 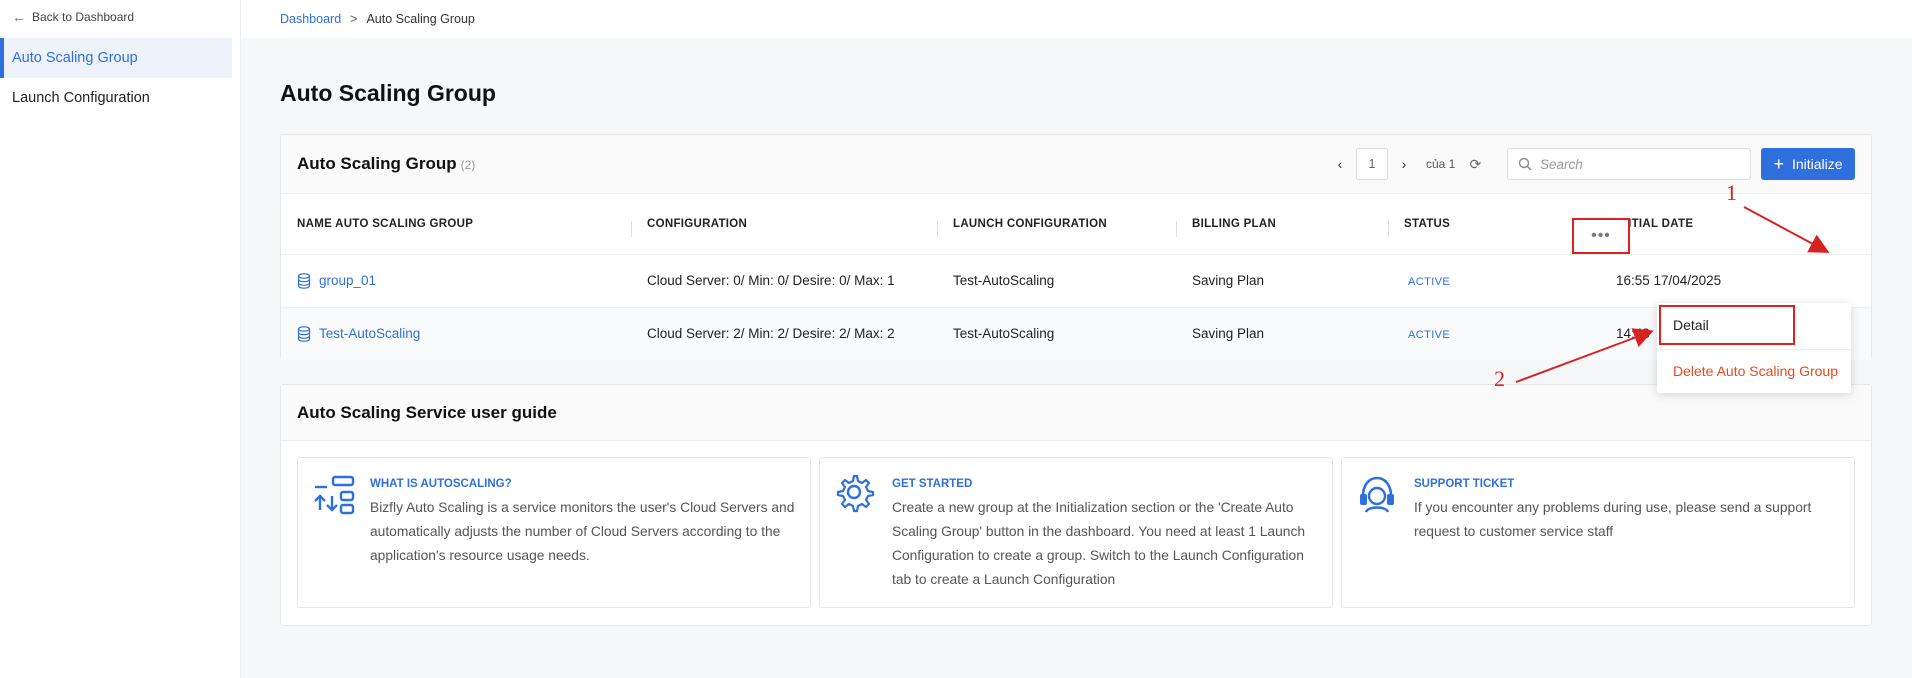 I want to click on plus-icon: +, so click(x=1778, y=164).